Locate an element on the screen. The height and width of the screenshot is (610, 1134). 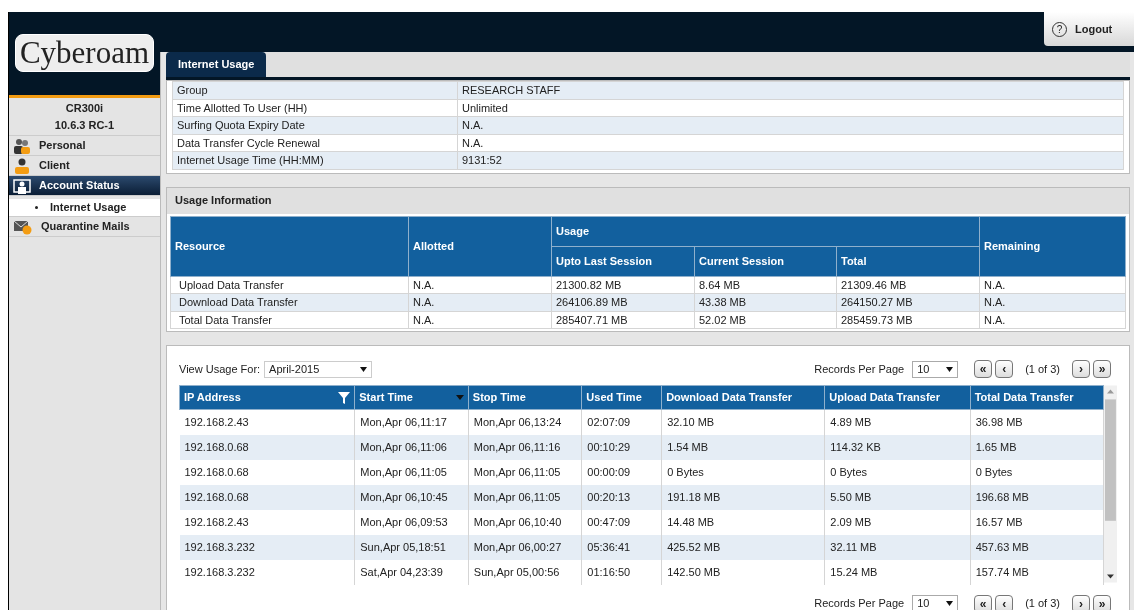
column-header: Upto Last Session is located at coordinates (623, 261).